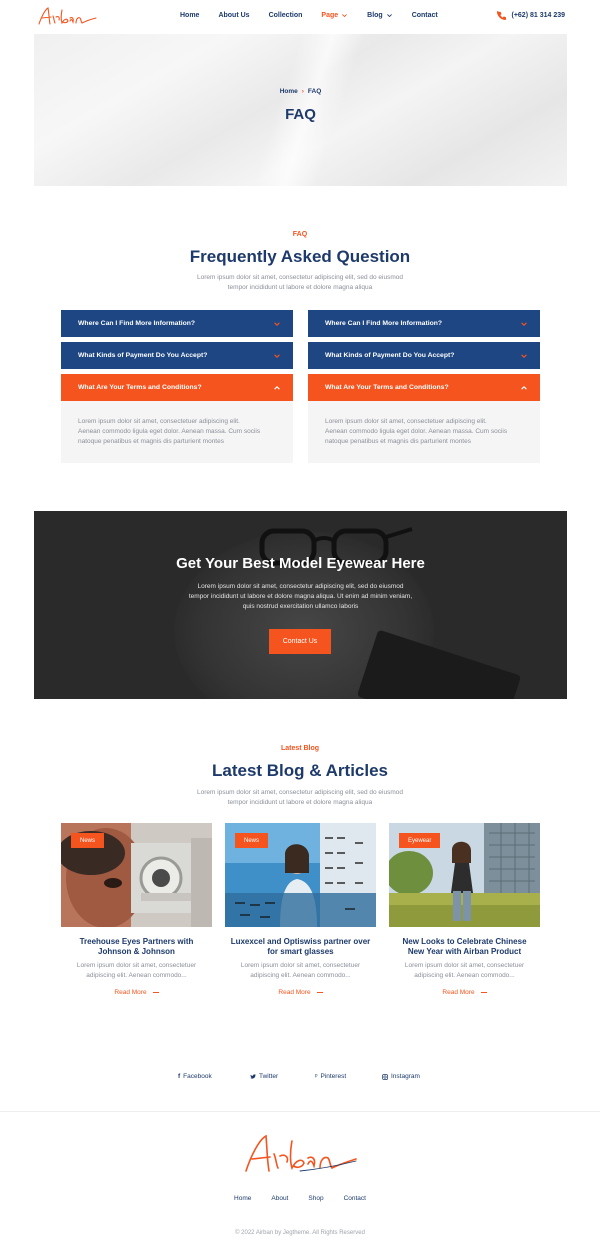 This screenshot has height=1253, width=600. Describe the element at coordinates (300, 114) in the screenshot. I see `page-title: FAQ` at that location.